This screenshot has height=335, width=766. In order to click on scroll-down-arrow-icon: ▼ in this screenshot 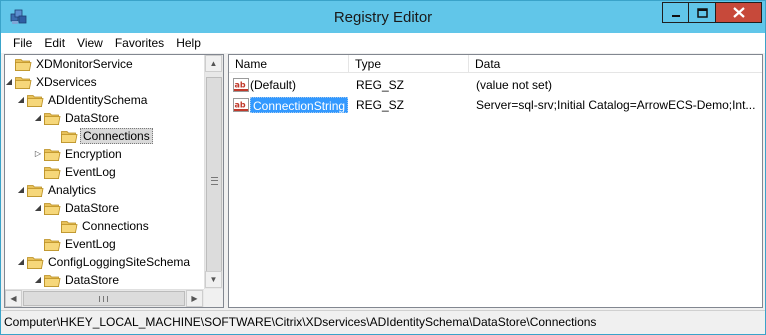, I will do `click(213, 279)`.